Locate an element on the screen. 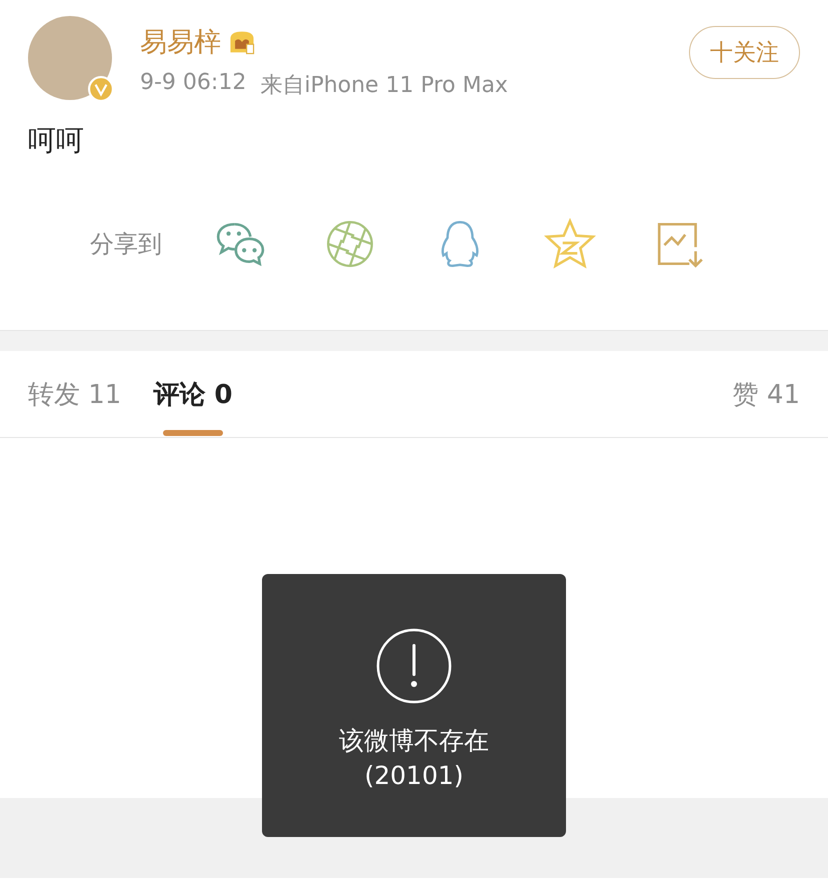 Image resolution: width=828 pixels, height=880 pixels. post-time: 9-9 06:12 is located at coordinates (193, 83).